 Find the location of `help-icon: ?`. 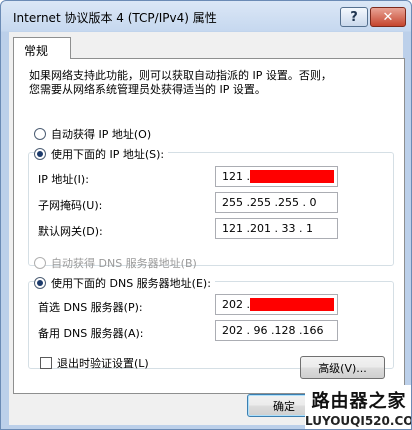

help-icon: ? is located at coordinates (354, 17).